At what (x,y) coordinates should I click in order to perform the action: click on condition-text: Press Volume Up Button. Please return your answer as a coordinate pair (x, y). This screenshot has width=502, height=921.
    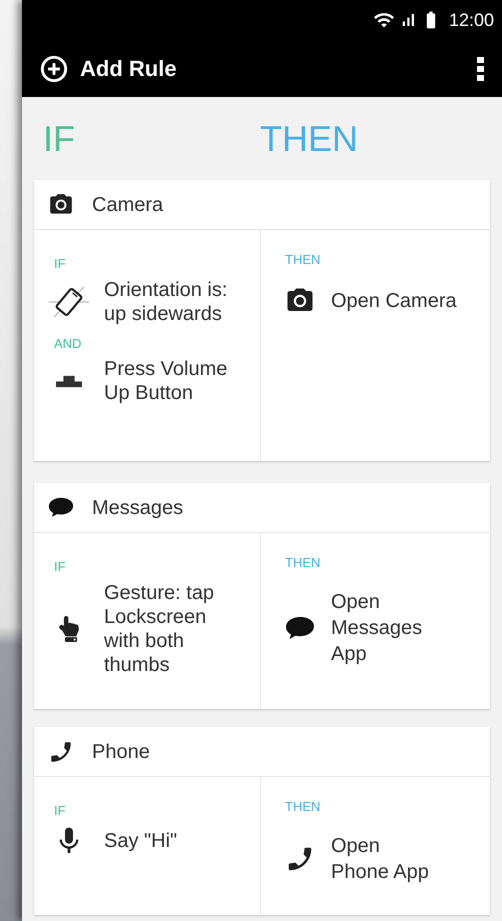
    Looking at the image, I should click on (166, 381).